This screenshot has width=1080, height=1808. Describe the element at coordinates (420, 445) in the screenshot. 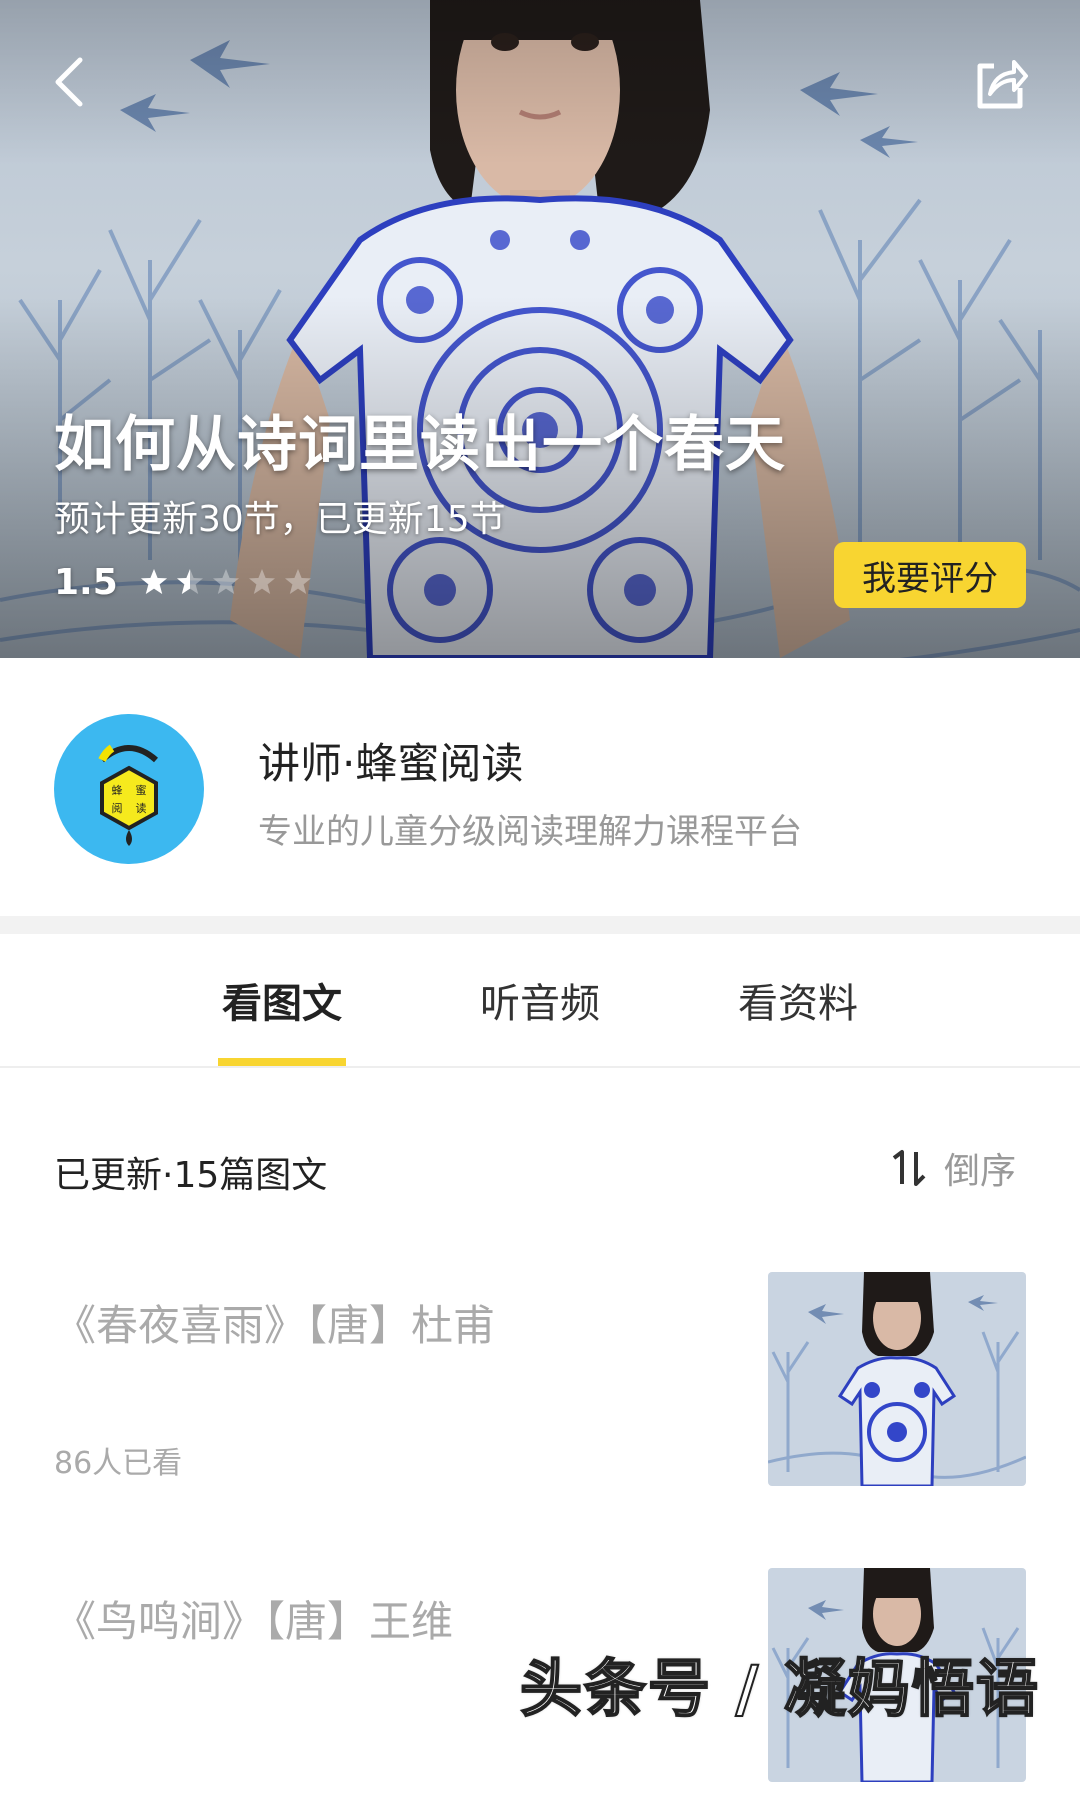

I see `course-title: 如何从诗词里读出一个春天` at that location.